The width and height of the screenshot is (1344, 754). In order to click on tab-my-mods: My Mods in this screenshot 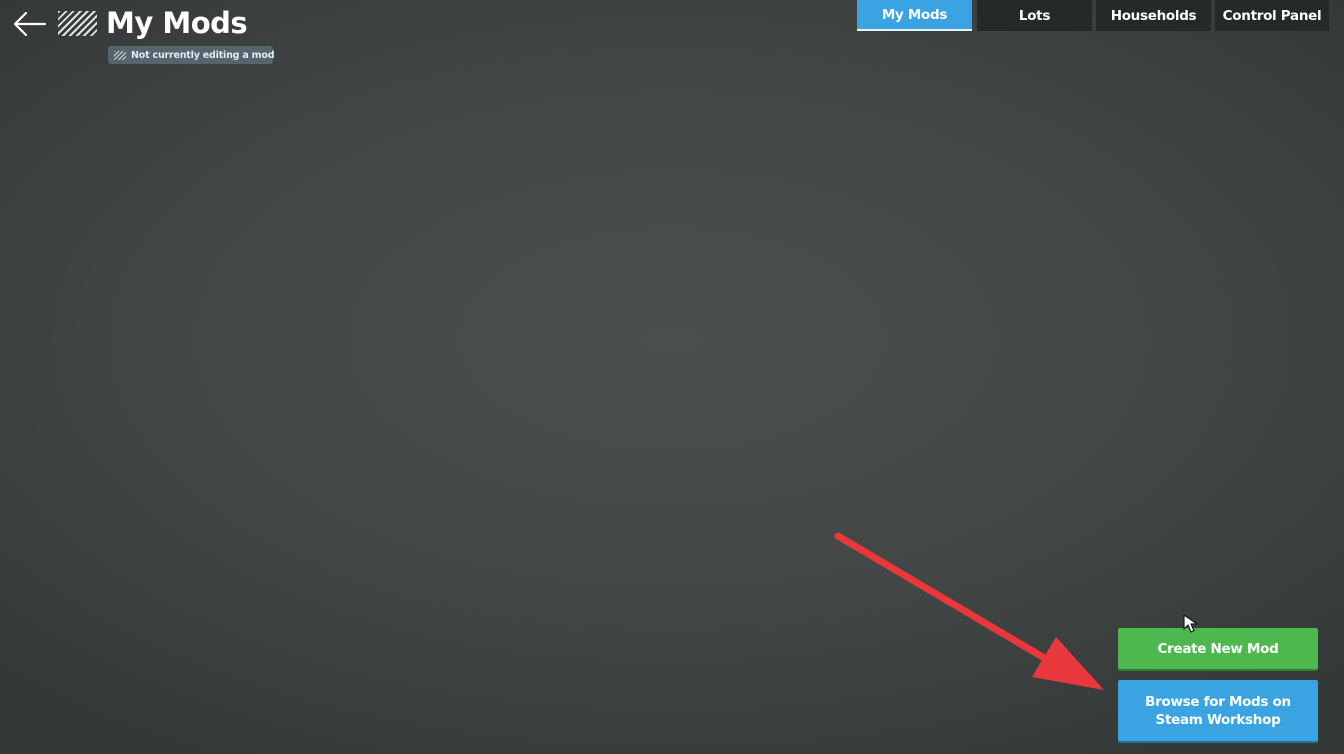, I will do `click(914, 15)`.